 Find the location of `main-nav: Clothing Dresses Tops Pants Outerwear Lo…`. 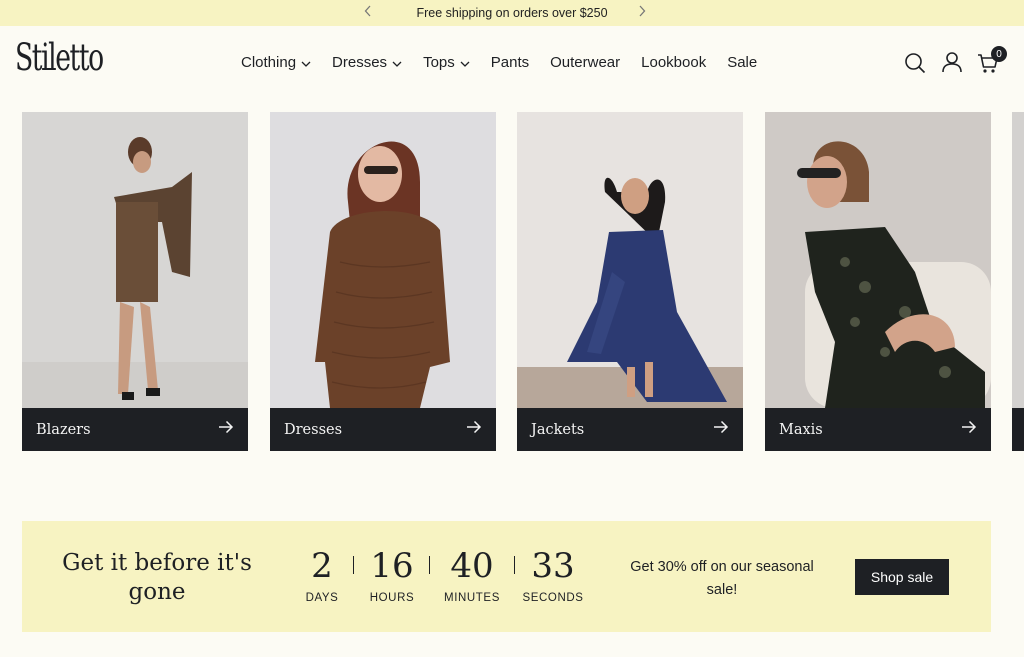

main-nav: Clothing Dresses Tops Pants Outerwear Lo… is located at coordinates (499, 62).